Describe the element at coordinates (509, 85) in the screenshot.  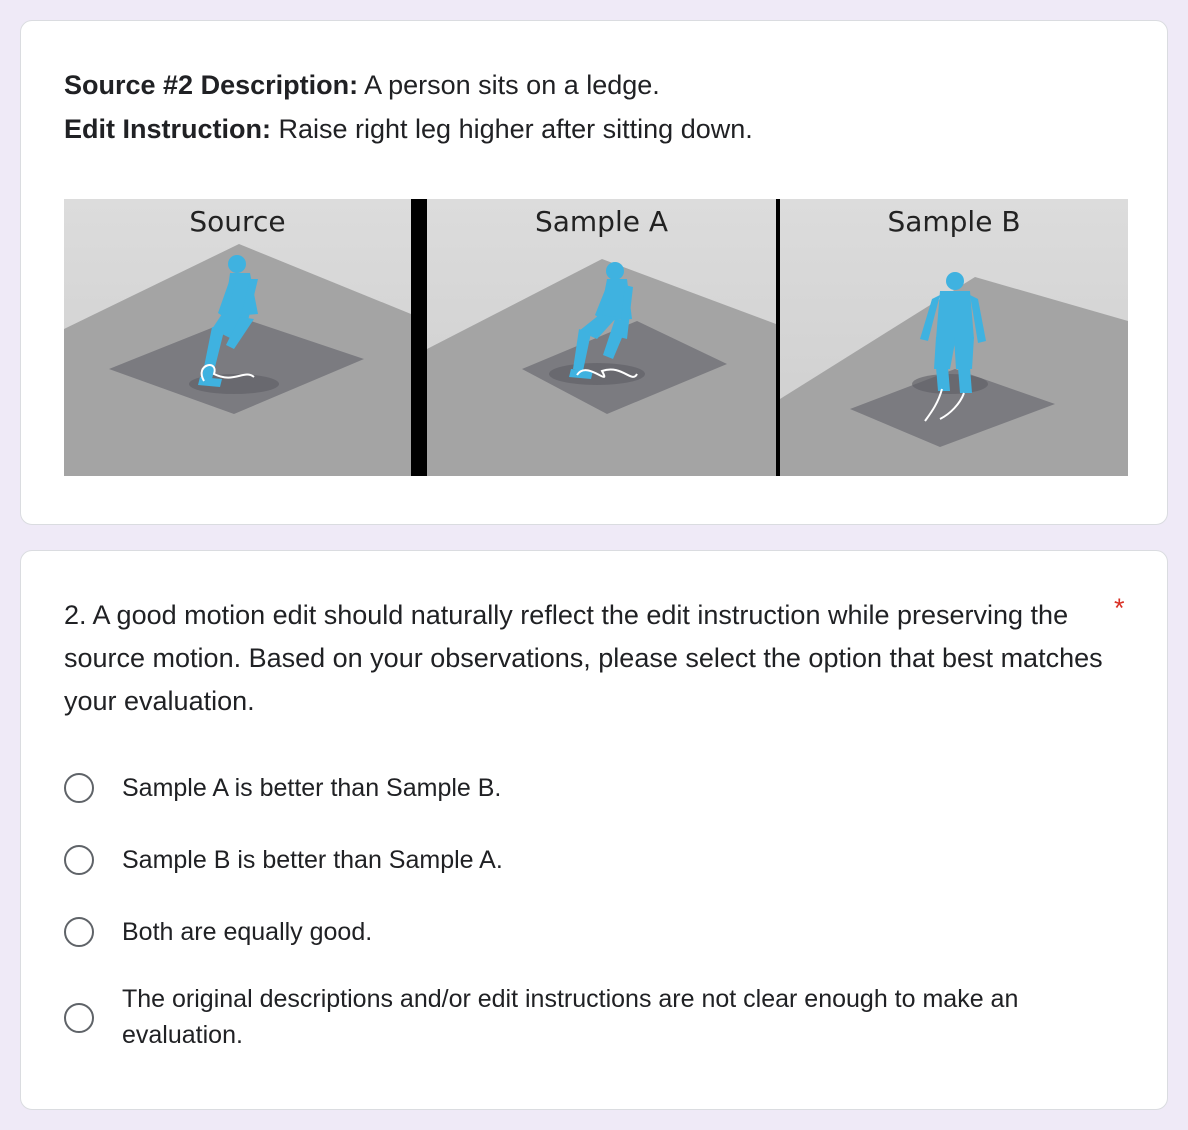
I see `source-description-text: A person sits on a ledge.` at that location.